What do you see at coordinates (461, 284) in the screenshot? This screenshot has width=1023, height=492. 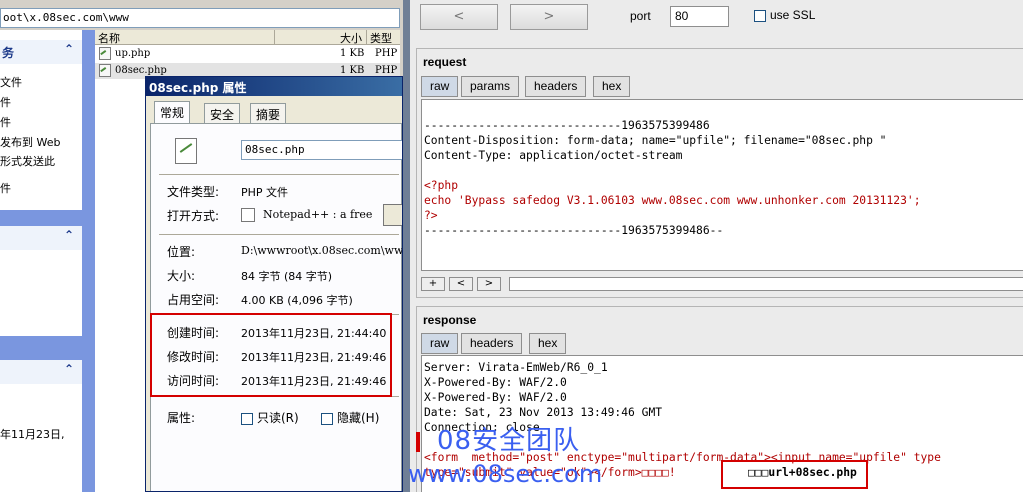 I see `search-prev-button: <` at bounding box center [461, 284].